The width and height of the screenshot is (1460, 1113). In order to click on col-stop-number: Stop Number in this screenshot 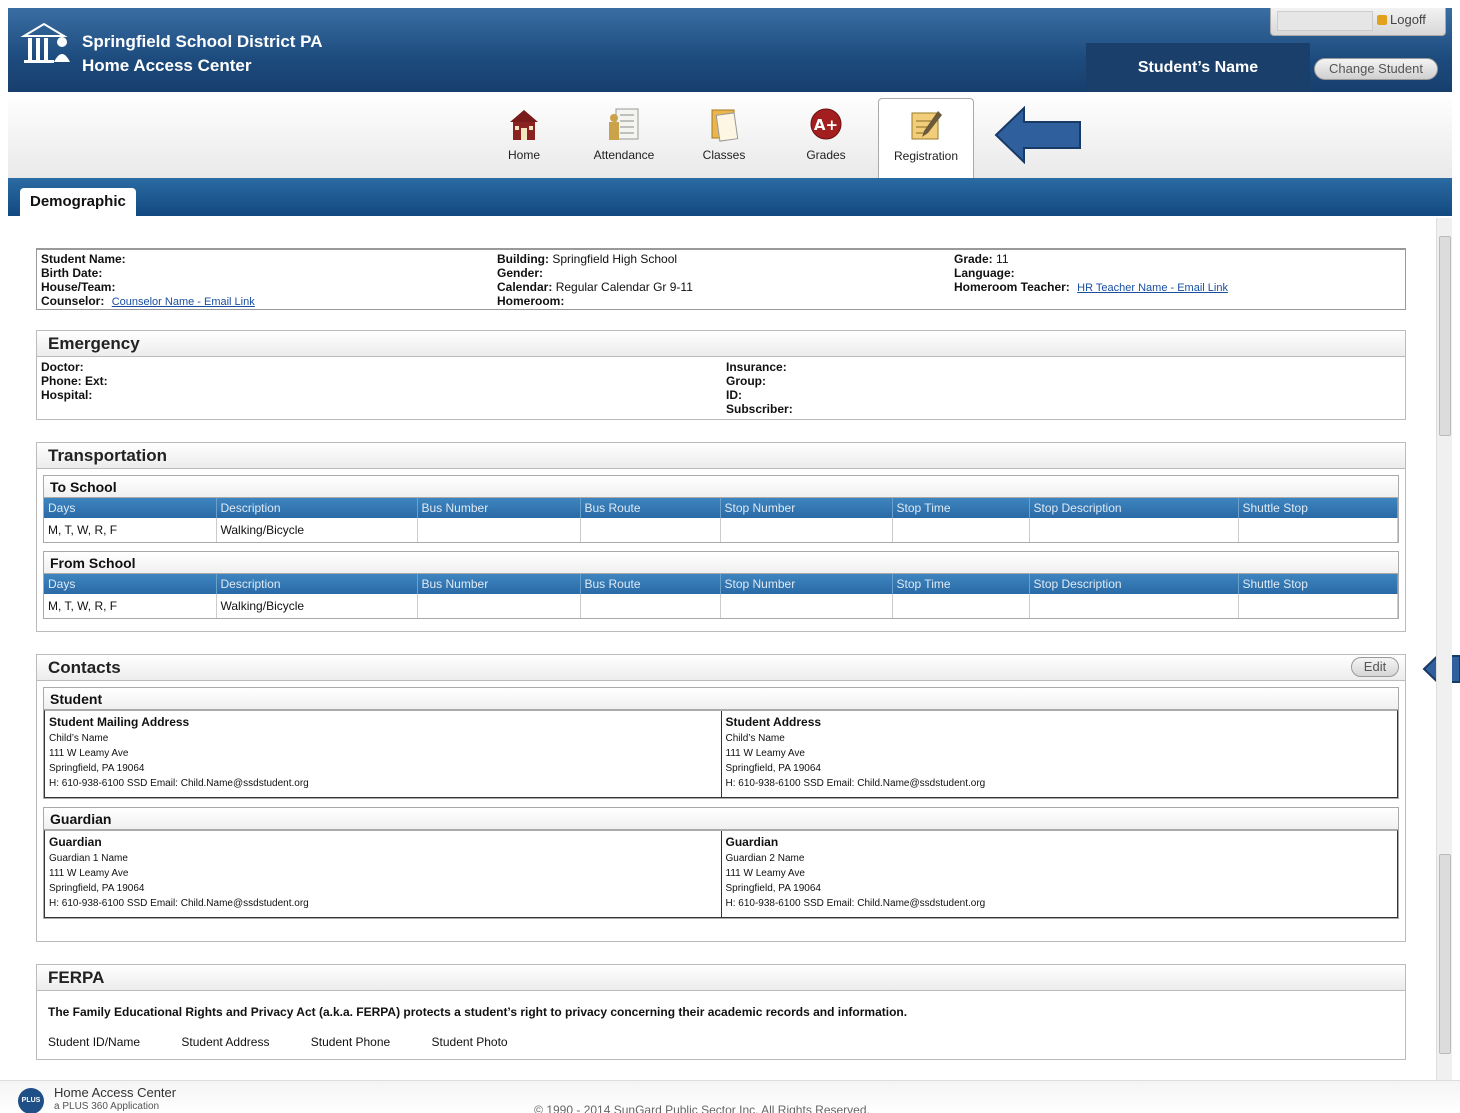, I will do `click(806, 508)`.